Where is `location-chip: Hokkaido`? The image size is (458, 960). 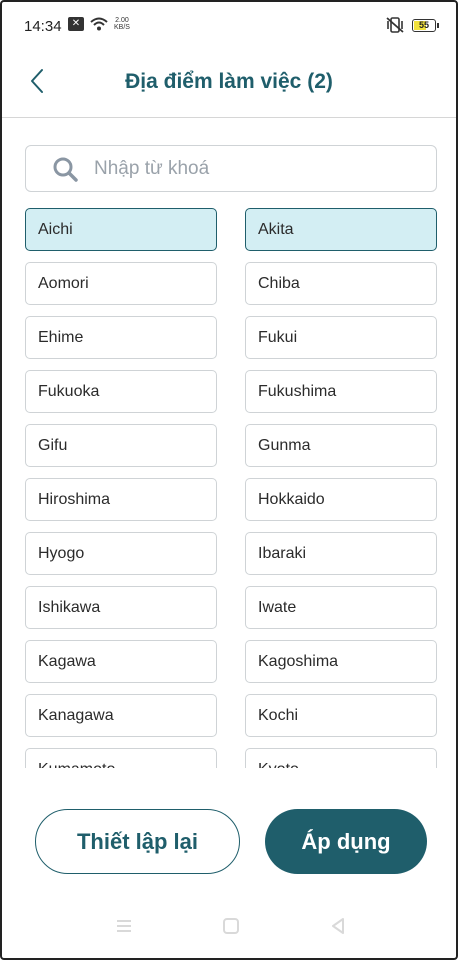
location-chip: Hokkaido is located at coordinates (341, 499).